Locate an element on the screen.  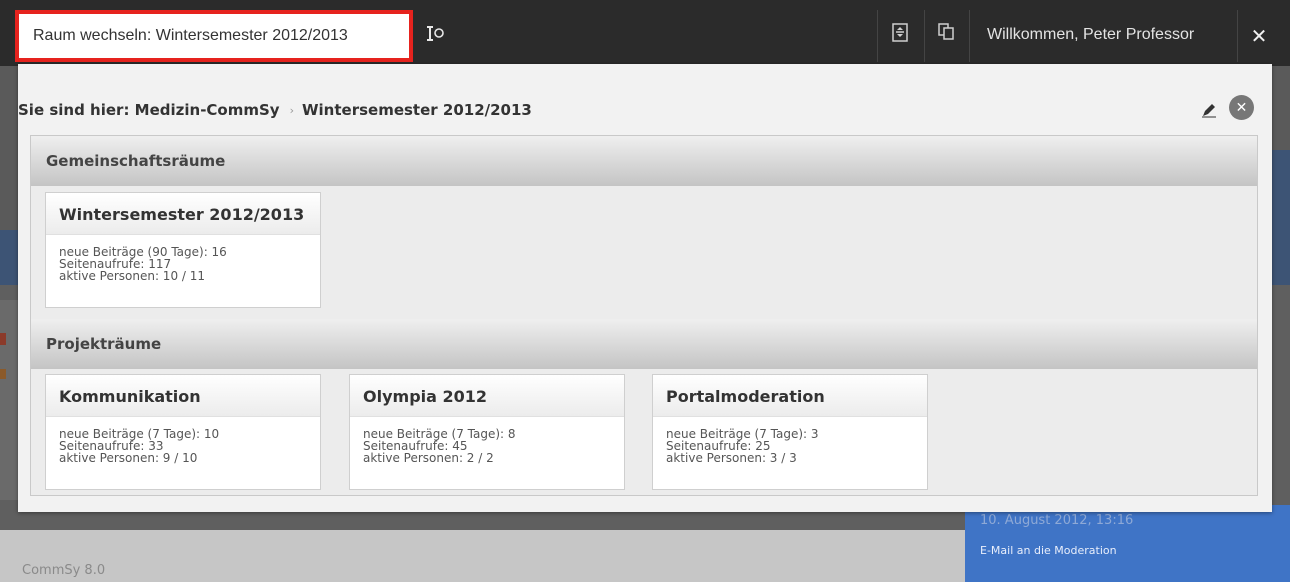
room-card-title: Portalmoderation is located at coordinates (790, 396).